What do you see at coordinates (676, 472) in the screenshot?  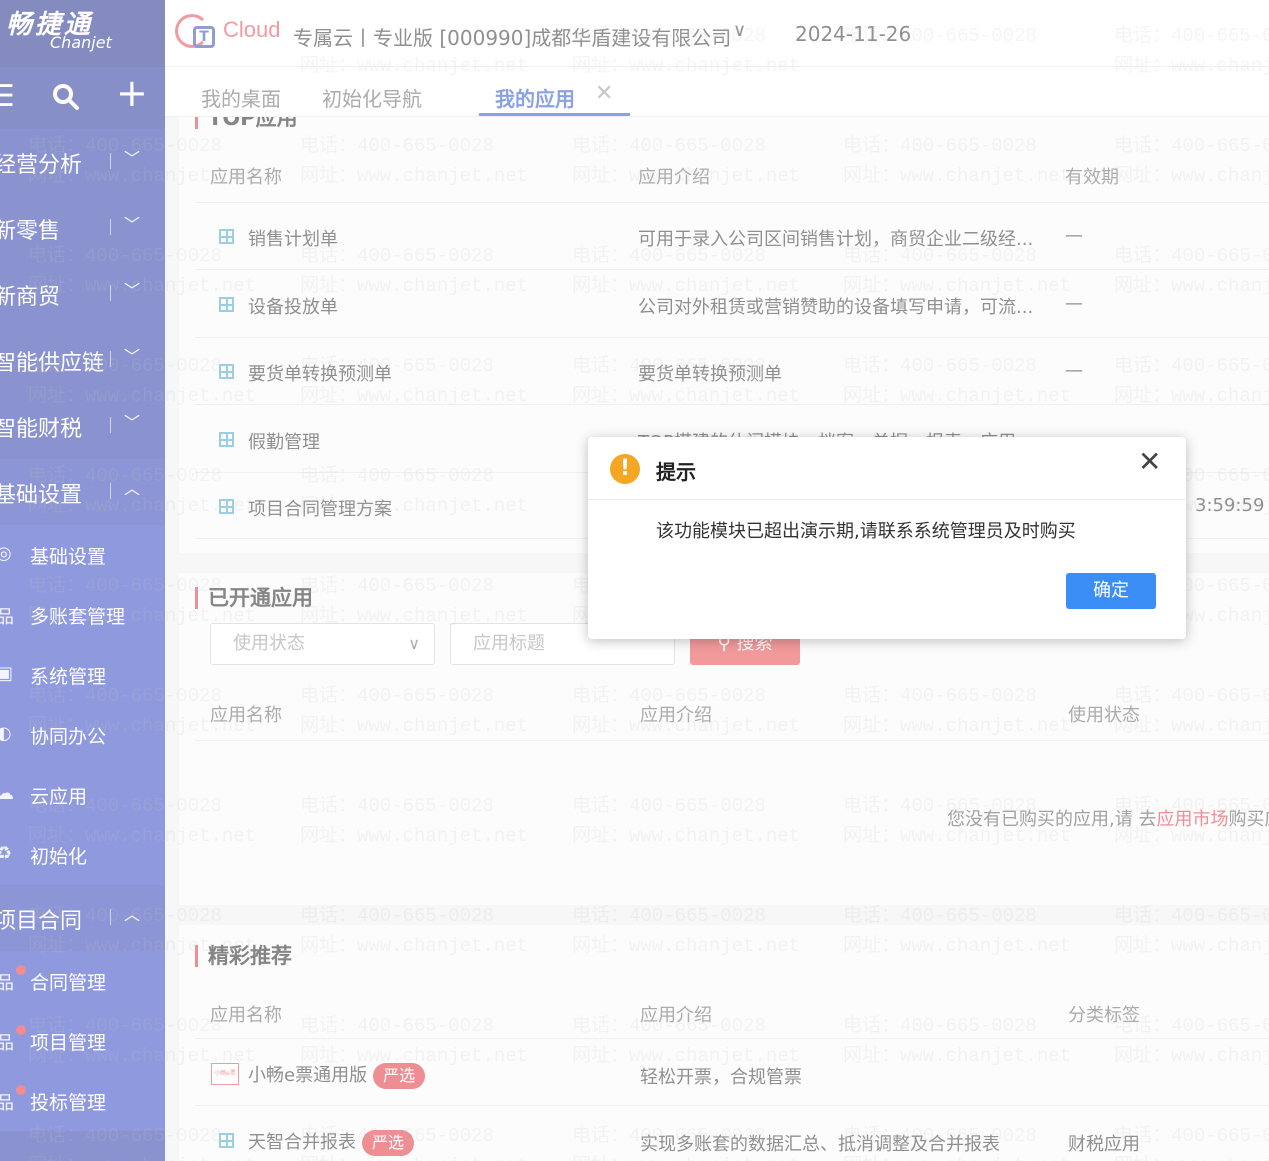 I see `dialog-title: 提示` at bounding box center [676, 472].